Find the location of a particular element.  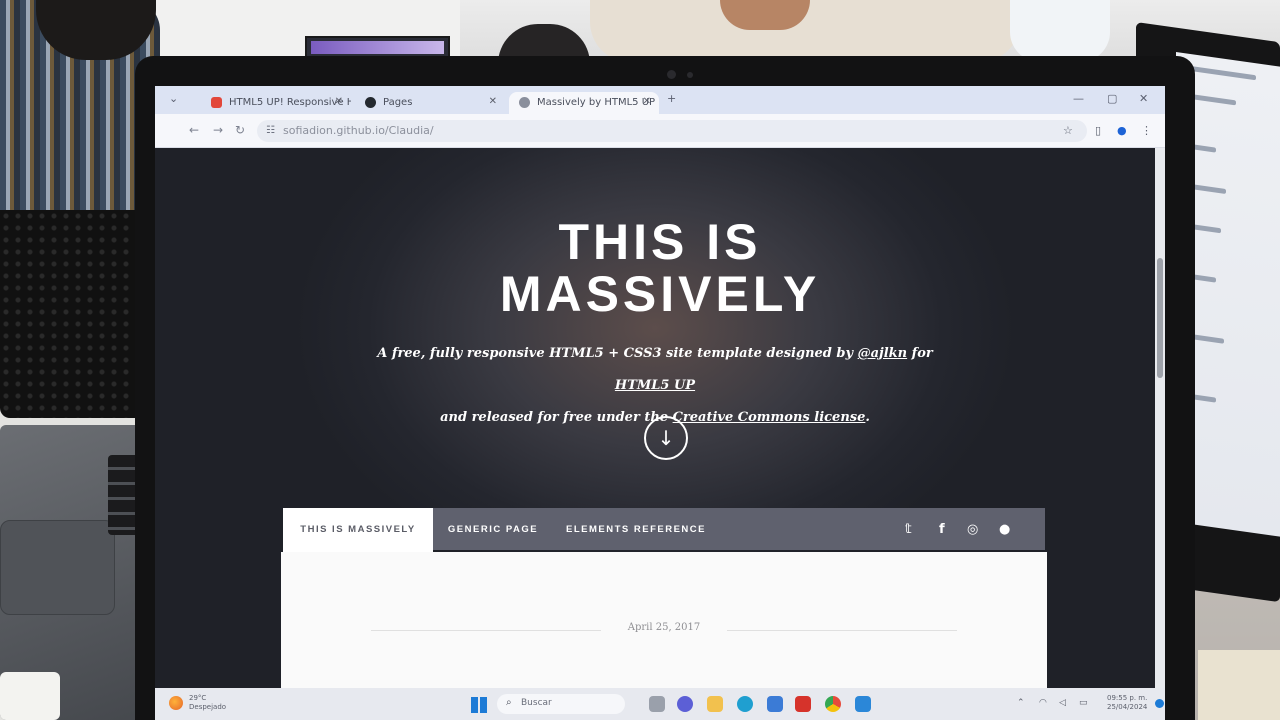

forward-icon: → is located at coordinates (218, 130).